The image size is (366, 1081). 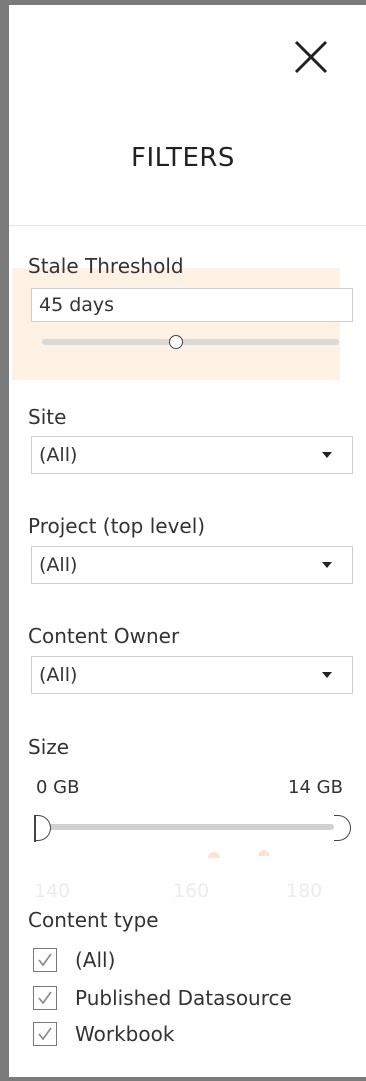 I want to click on size-max-value: 14 GB, so click(x=315, y=787).